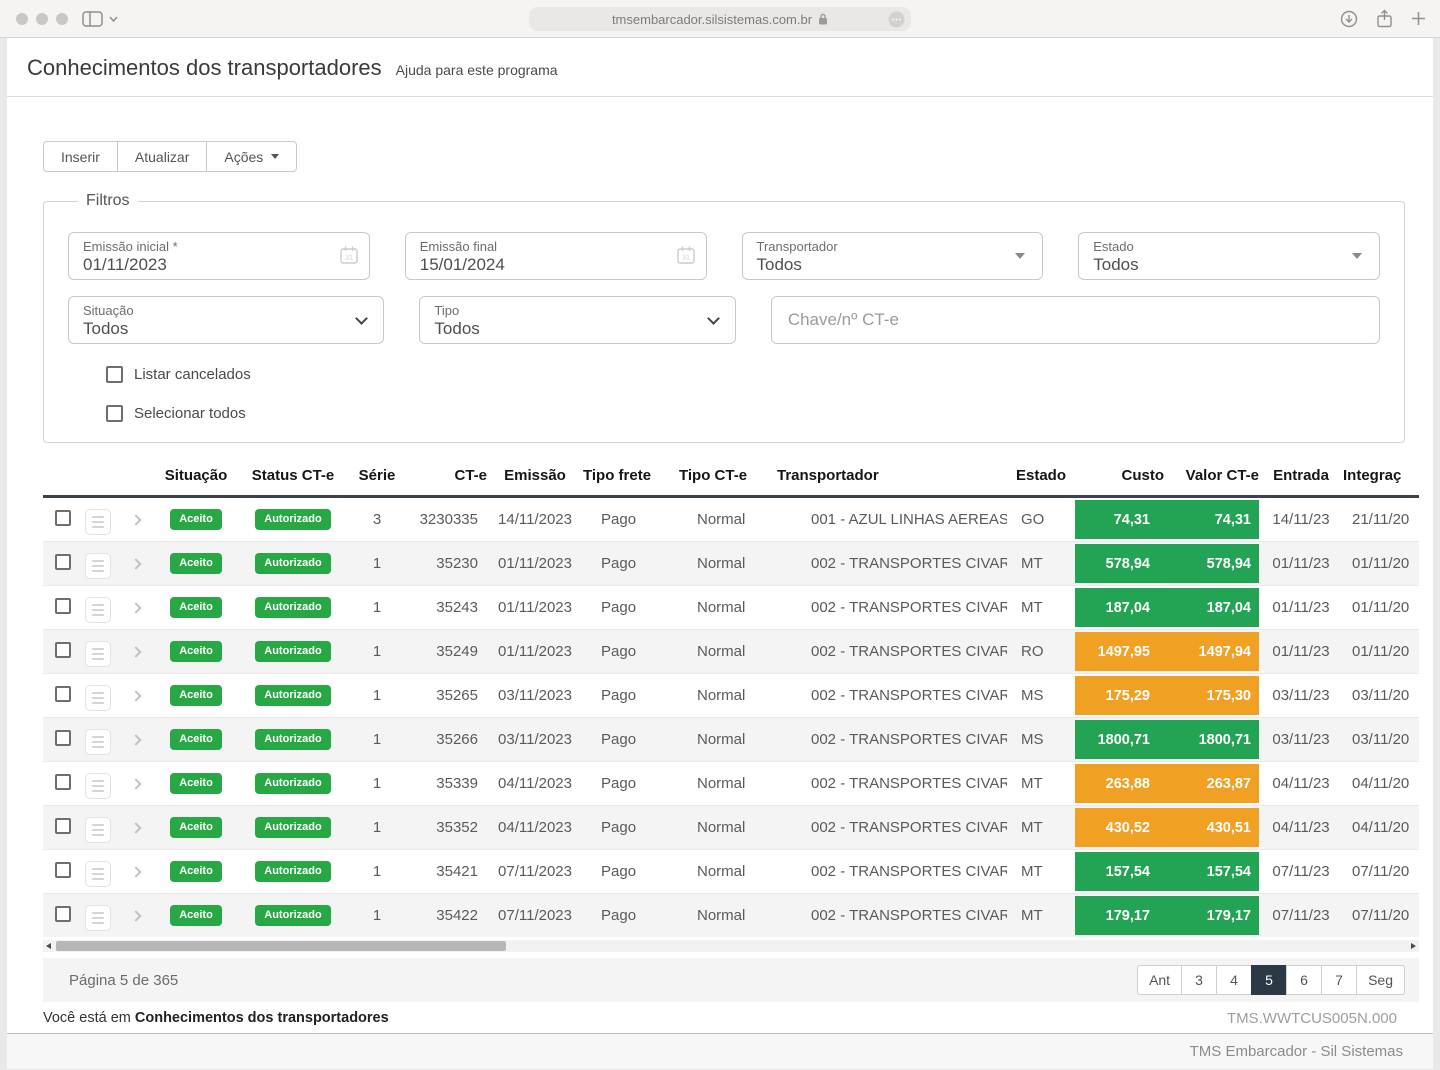  I want to click on pagination: Ant 3 4 5 6 7 Seg, so click(1271, 980).